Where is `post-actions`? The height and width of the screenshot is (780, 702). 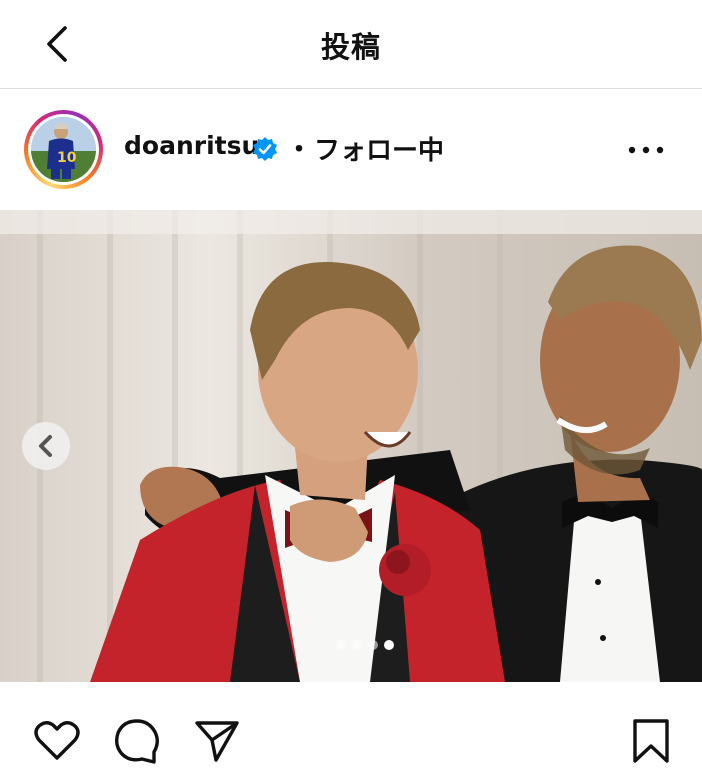 post-actions is located at coordinates (351, 731).